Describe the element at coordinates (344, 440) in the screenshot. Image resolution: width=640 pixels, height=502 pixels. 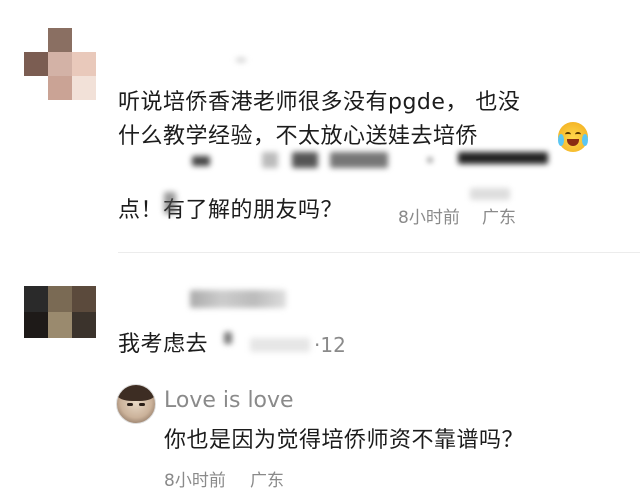
I see `reply-text: 你也是因为觉得培侨师资不靠谱吗？` at that location.